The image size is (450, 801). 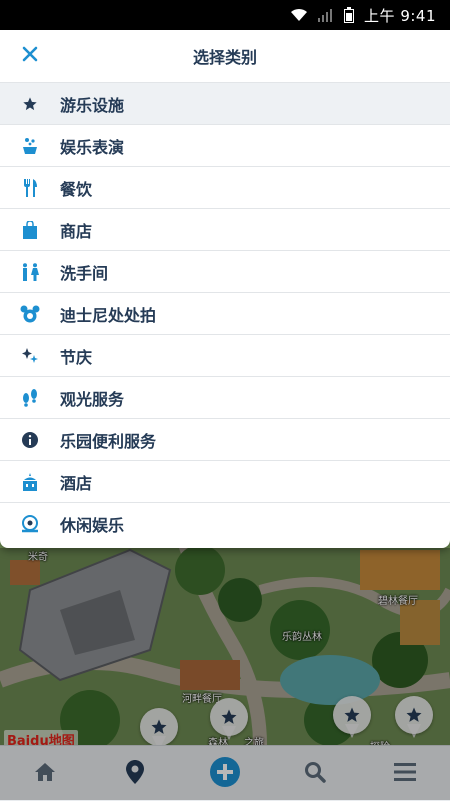 What do you see at coordinates (84, 273) in the screenshot?
I see `category-label: 洗手间` at bounding box center [84, 273].